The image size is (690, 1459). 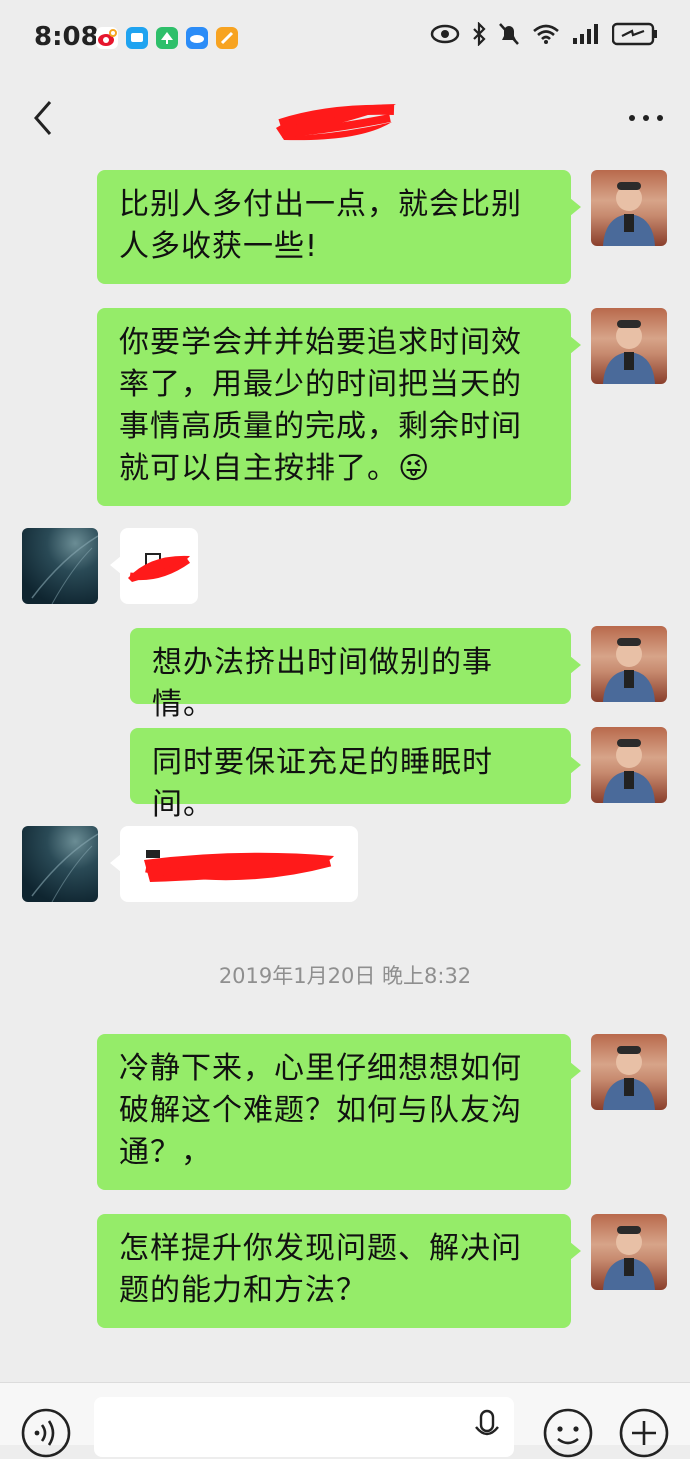 What do you see at coordinates (634, 34) in the screenshot?
I see `battery-icon` at bounding box center [634, 34].